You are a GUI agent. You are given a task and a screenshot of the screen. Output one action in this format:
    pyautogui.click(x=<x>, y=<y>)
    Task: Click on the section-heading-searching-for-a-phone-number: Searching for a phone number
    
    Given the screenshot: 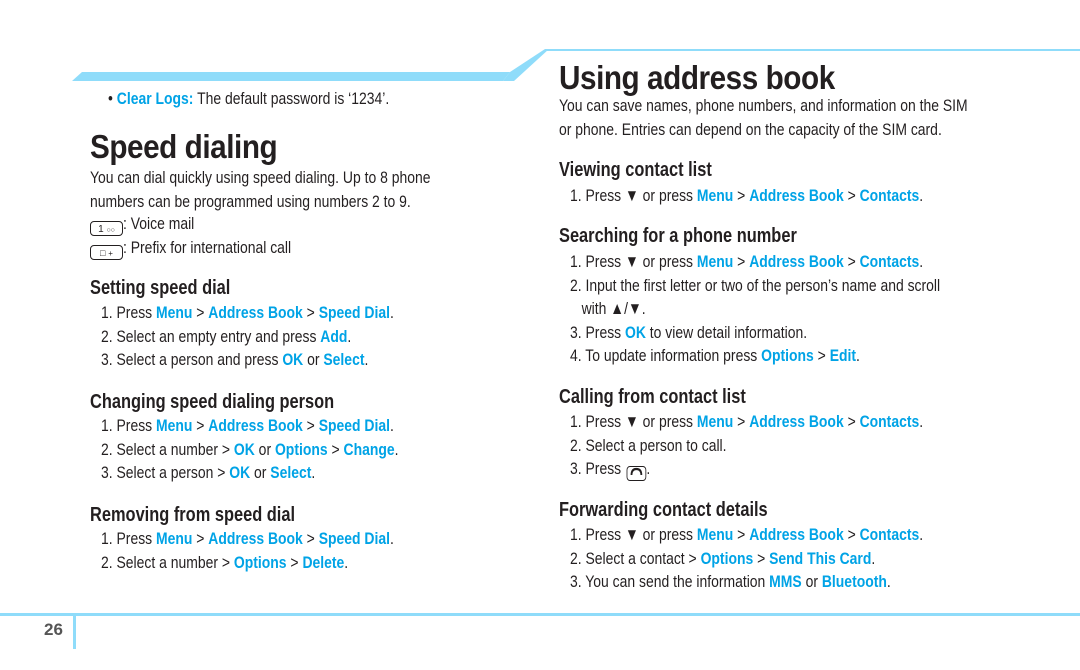 What is the action you would take?
    pyautogui.click(x=678, y=236)
    